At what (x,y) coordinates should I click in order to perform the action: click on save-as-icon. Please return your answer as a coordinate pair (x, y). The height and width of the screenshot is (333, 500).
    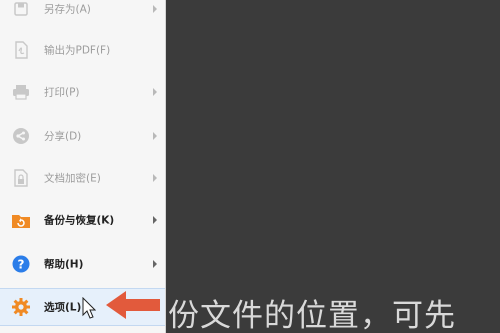
    Looking at the image, I should click on (21, 9).